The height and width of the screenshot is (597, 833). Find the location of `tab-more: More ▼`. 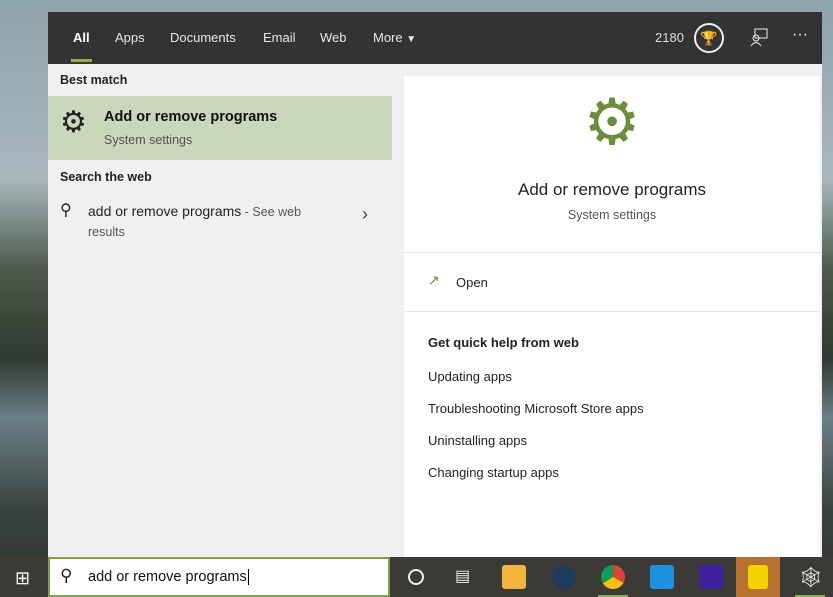

tab-more: More ▼ is located at coordinates (394, 37).